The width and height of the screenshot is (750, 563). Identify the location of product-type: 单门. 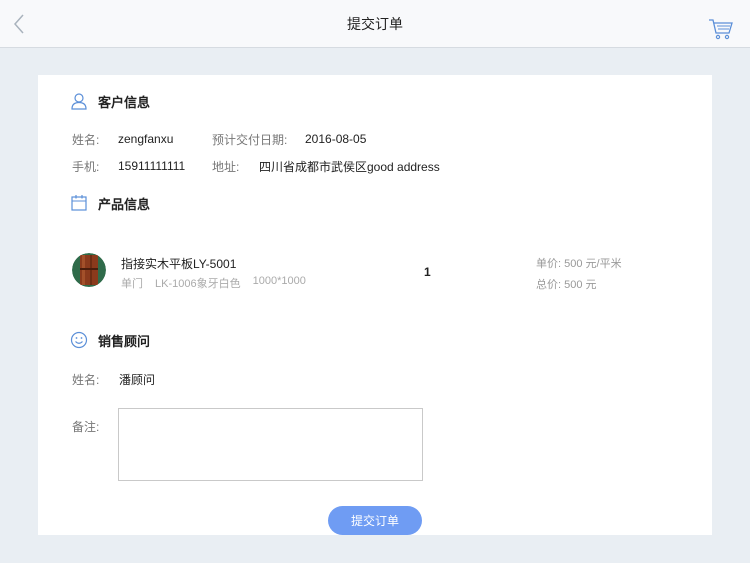
(132, 284).